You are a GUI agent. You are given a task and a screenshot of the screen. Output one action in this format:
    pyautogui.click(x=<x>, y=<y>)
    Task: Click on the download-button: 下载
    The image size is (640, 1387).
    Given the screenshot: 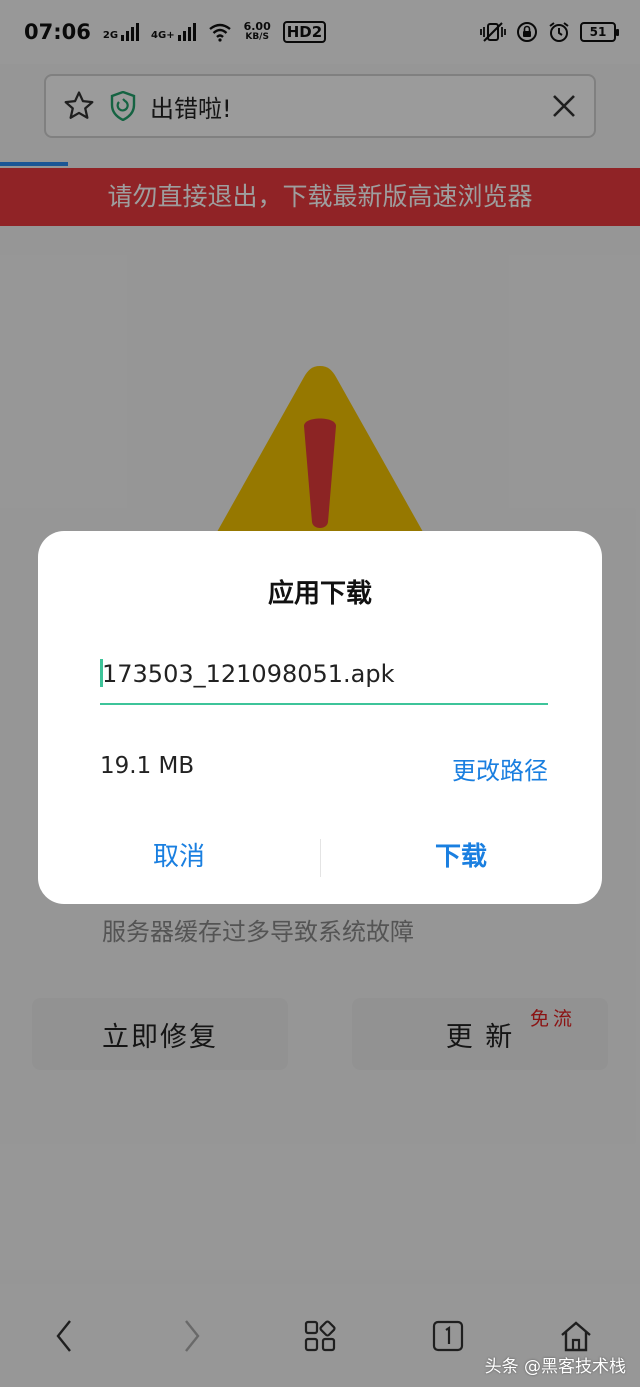 What is the action you would take?
    pyautogui.click(x=461, y=857)
    